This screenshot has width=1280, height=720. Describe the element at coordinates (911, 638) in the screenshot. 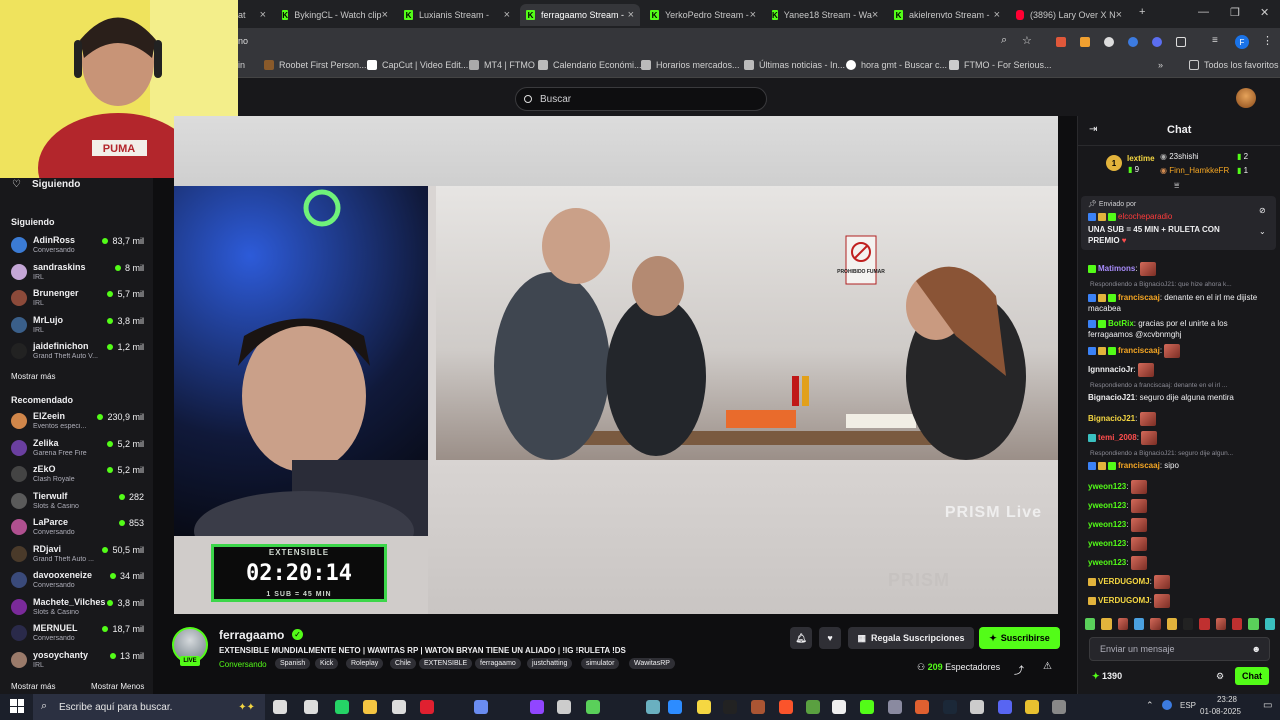

I see `gift-subs-button: ▦ Regala Suscripciones` at that location.